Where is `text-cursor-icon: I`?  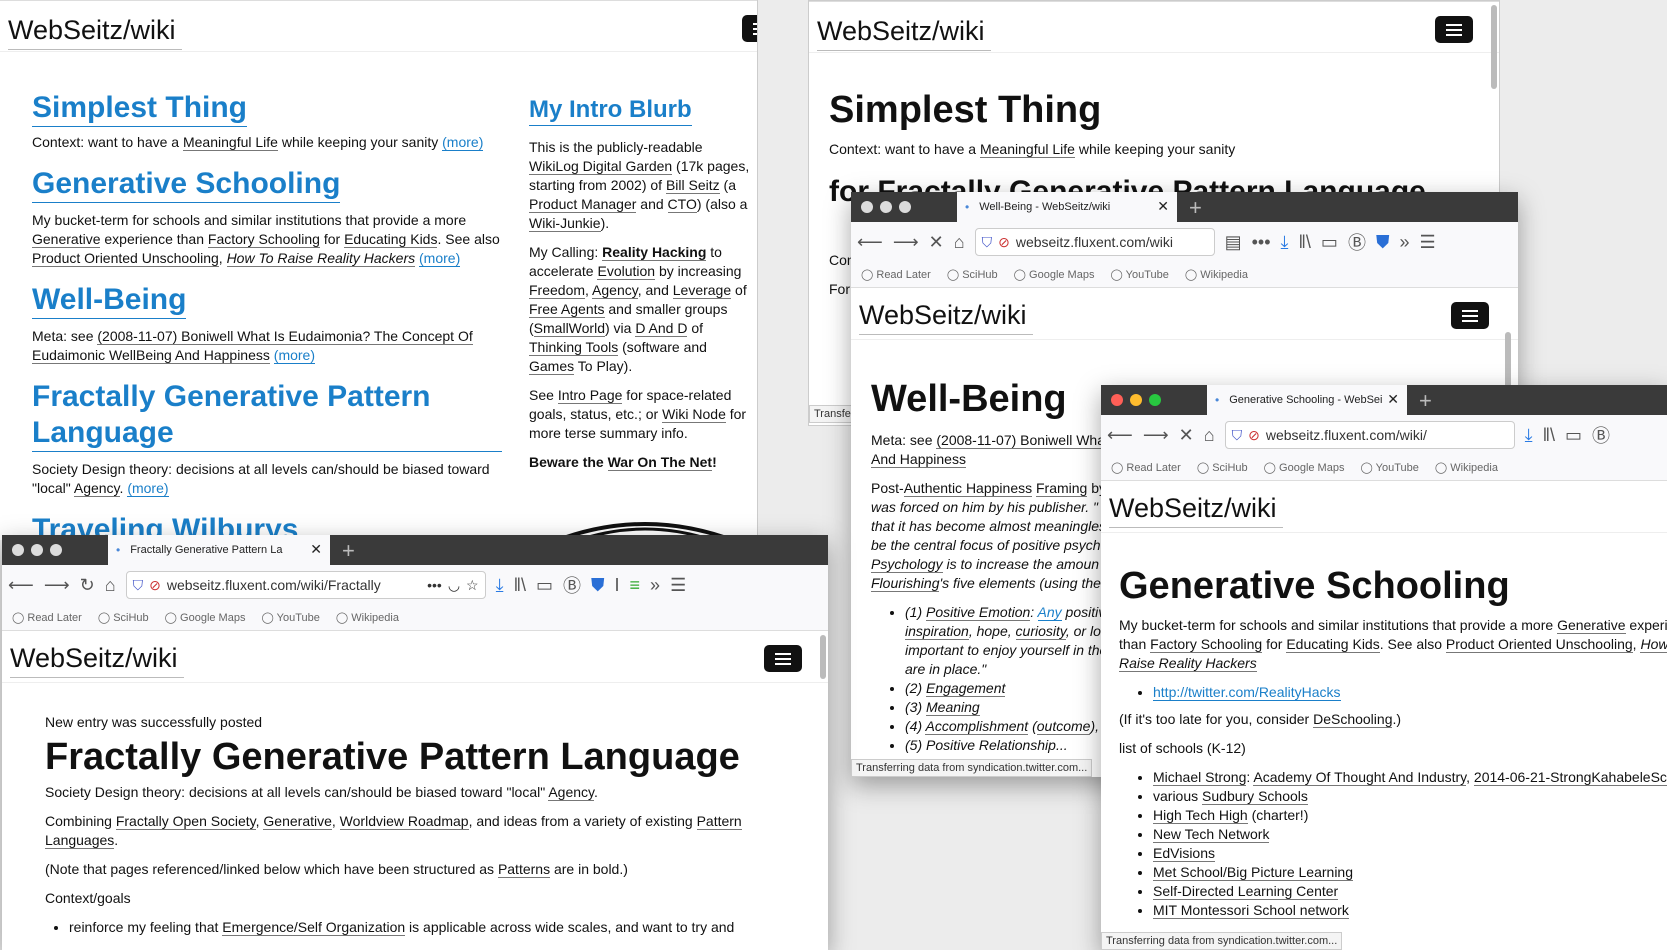 text-cursor-icon: I is located at coordinates (617, 585).